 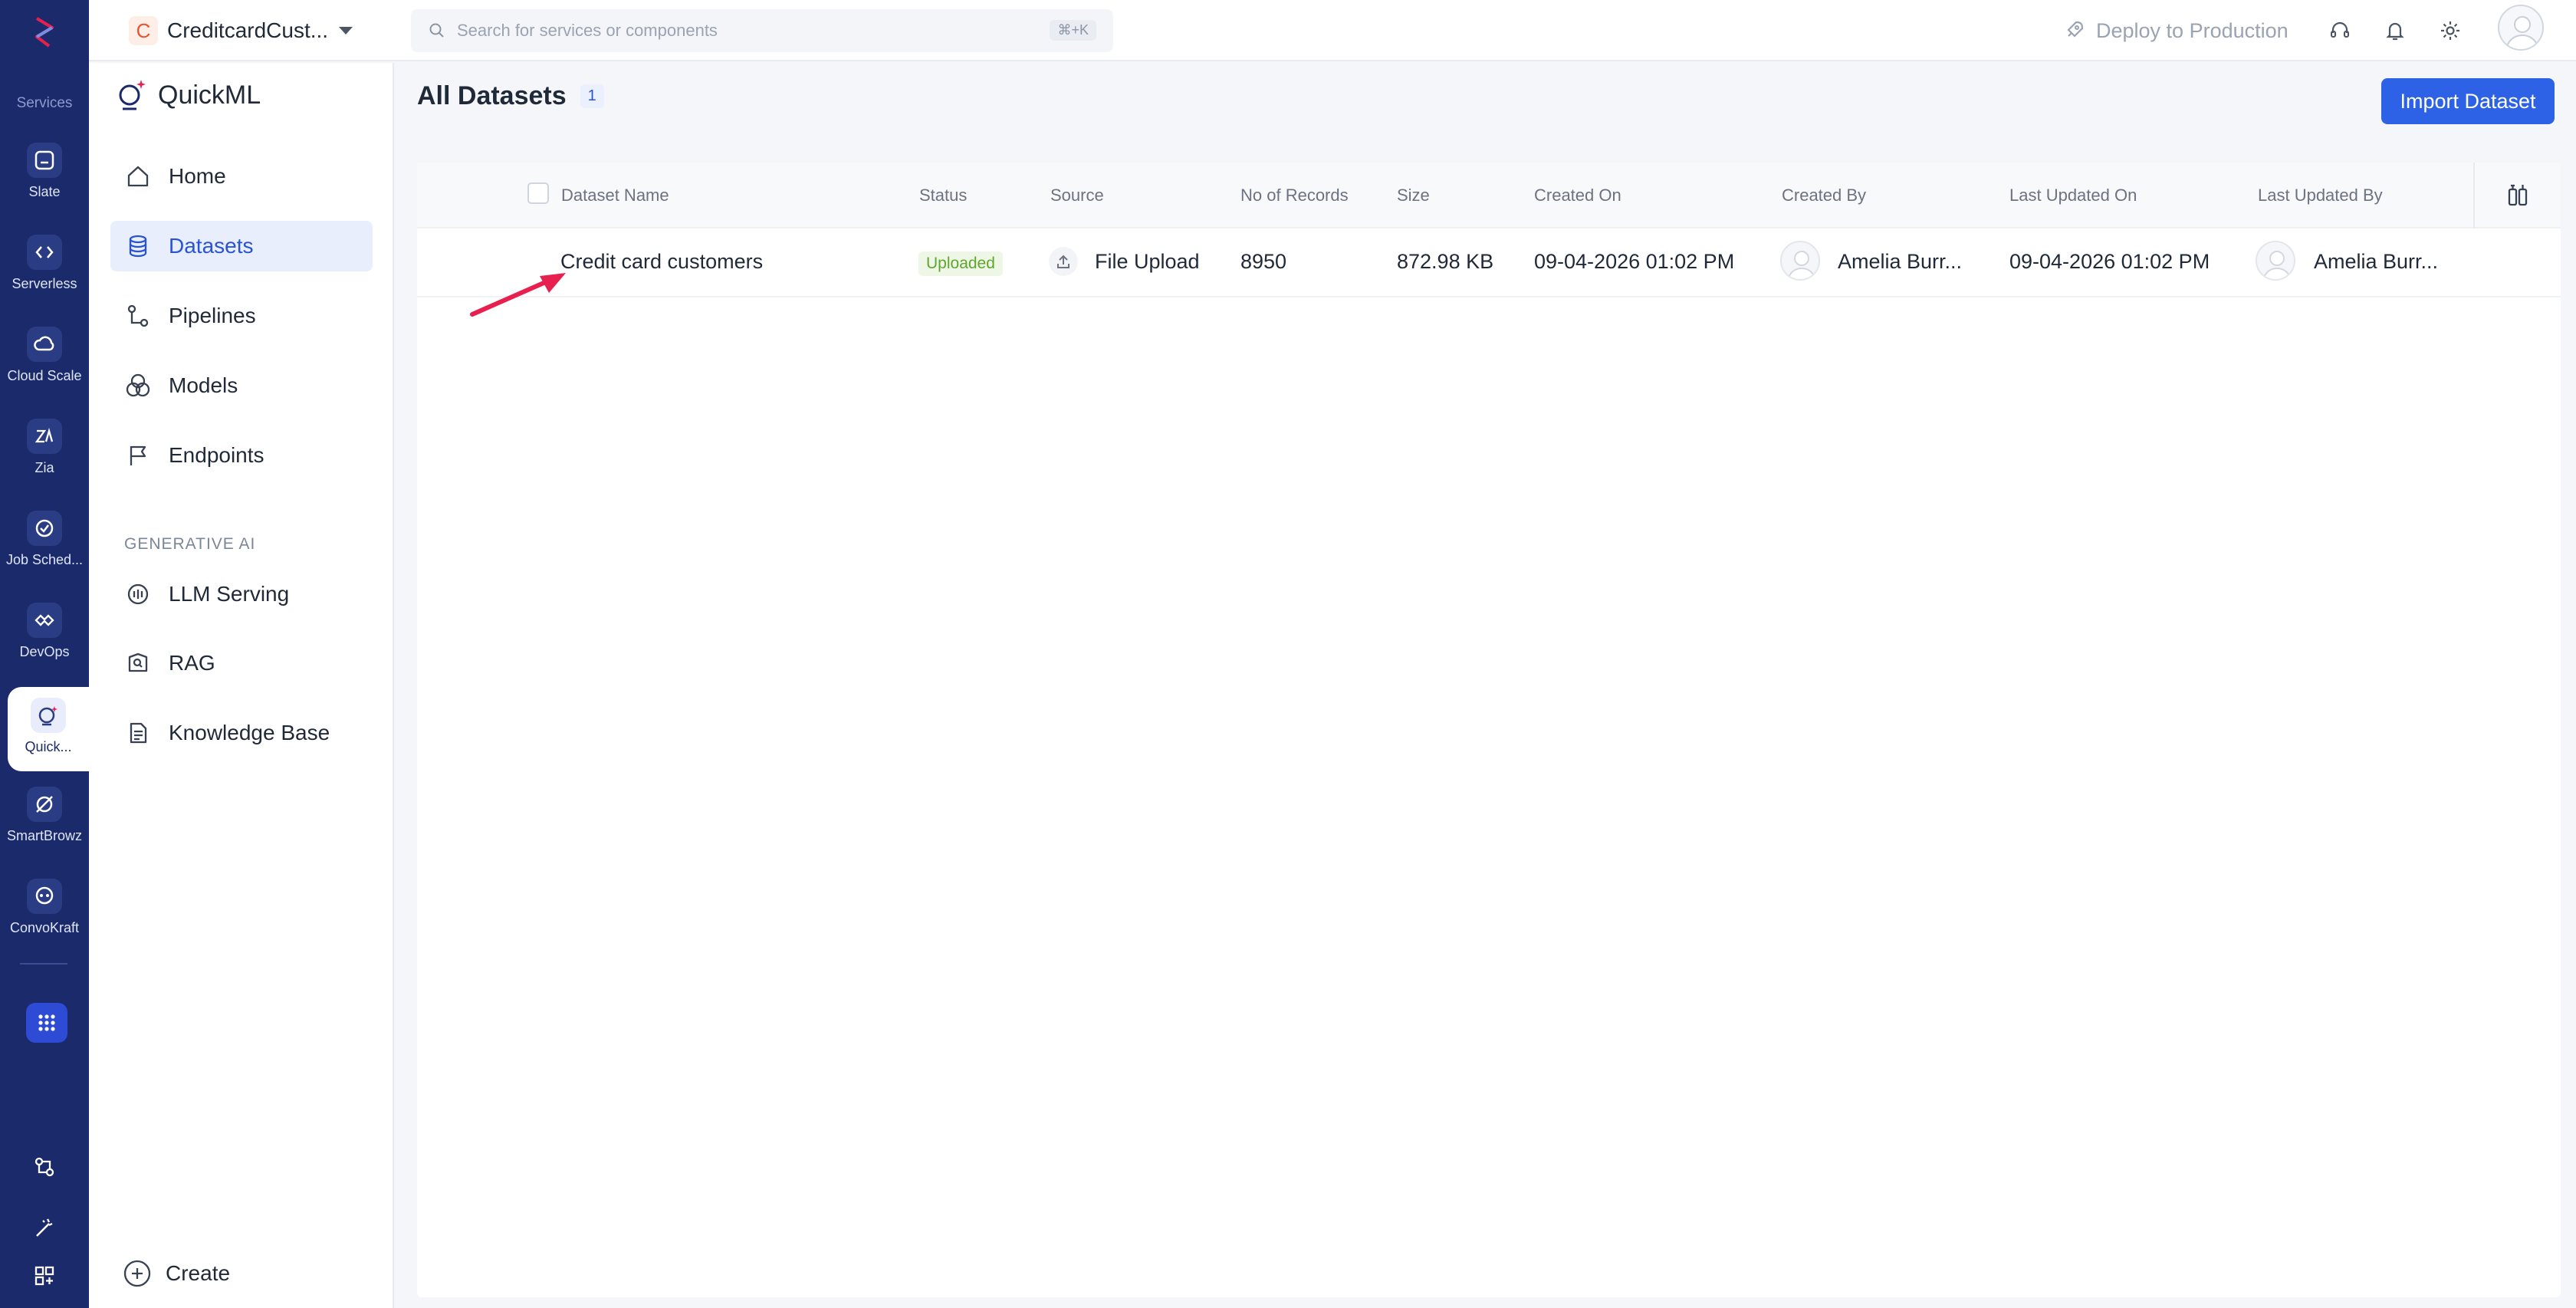 What do you see at coordinates (1073, 30) in the screenshot?
I see `search-shortcut: ⌘+K` at bounding box center [1073, 30].